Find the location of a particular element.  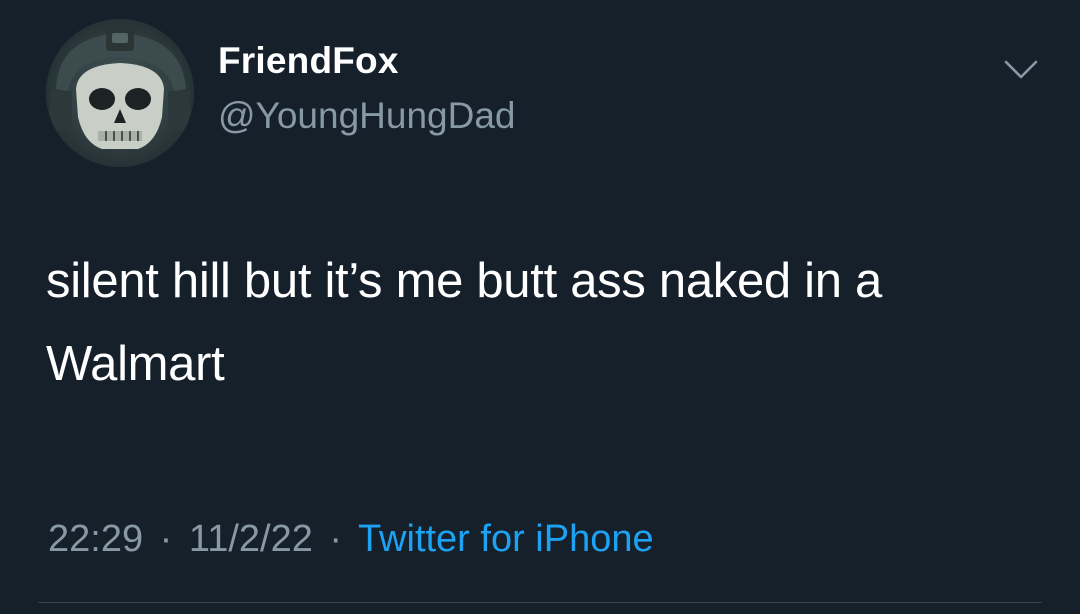

skull-helmet-avatar-icon is located at coordinates (120, 93).